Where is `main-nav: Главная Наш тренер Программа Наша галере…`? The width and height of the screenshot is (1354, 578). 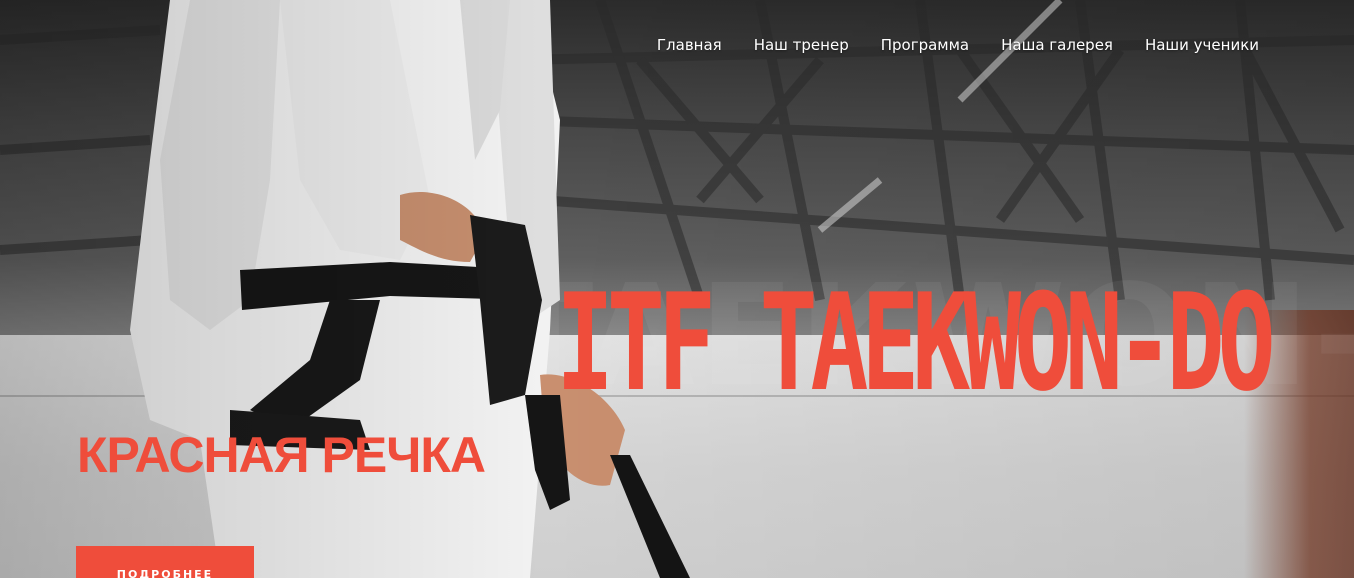 main-nav: Главная Наш тренер Программа Наша галере… is located at coordinates (958, 45).